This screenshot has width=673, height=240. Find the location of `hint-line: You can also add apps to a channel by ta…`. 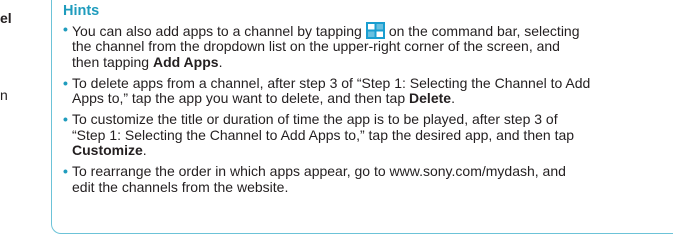

hint-line: You can also add apps to a channel by ta… is located at coordinates (372, 30).